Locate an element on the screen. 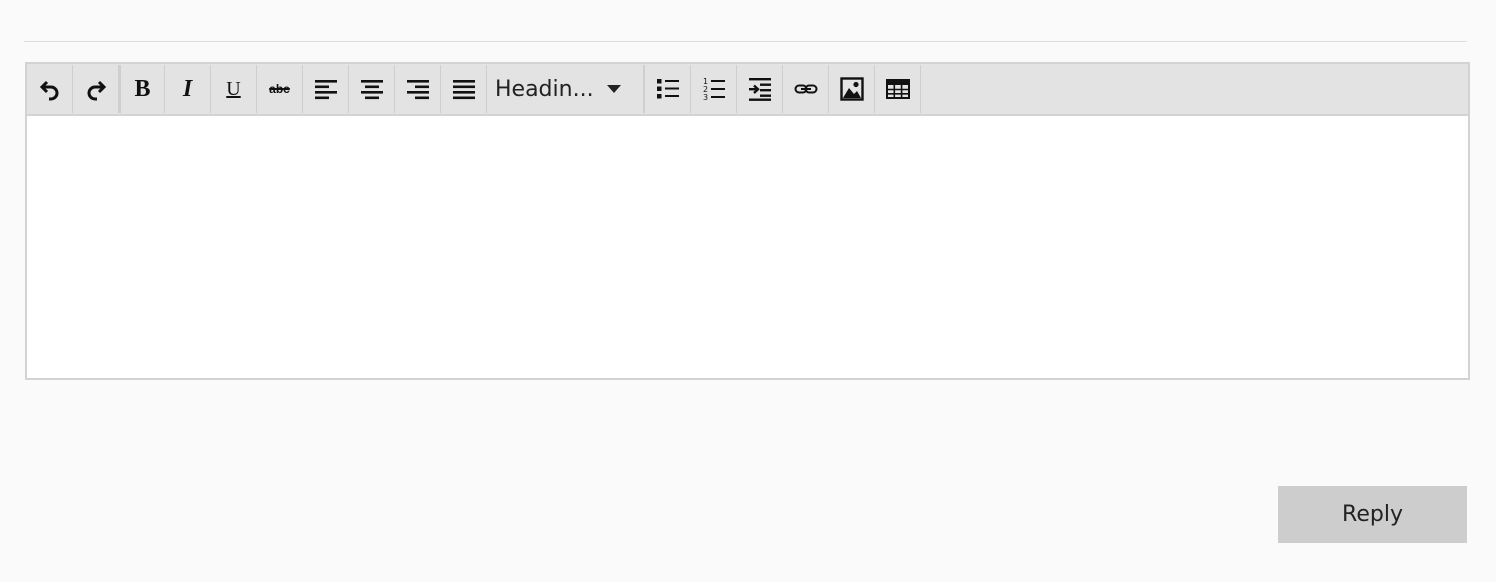 This screenshot has height=582, width=1496. underline-button: U is located at coordinates (234, 89).